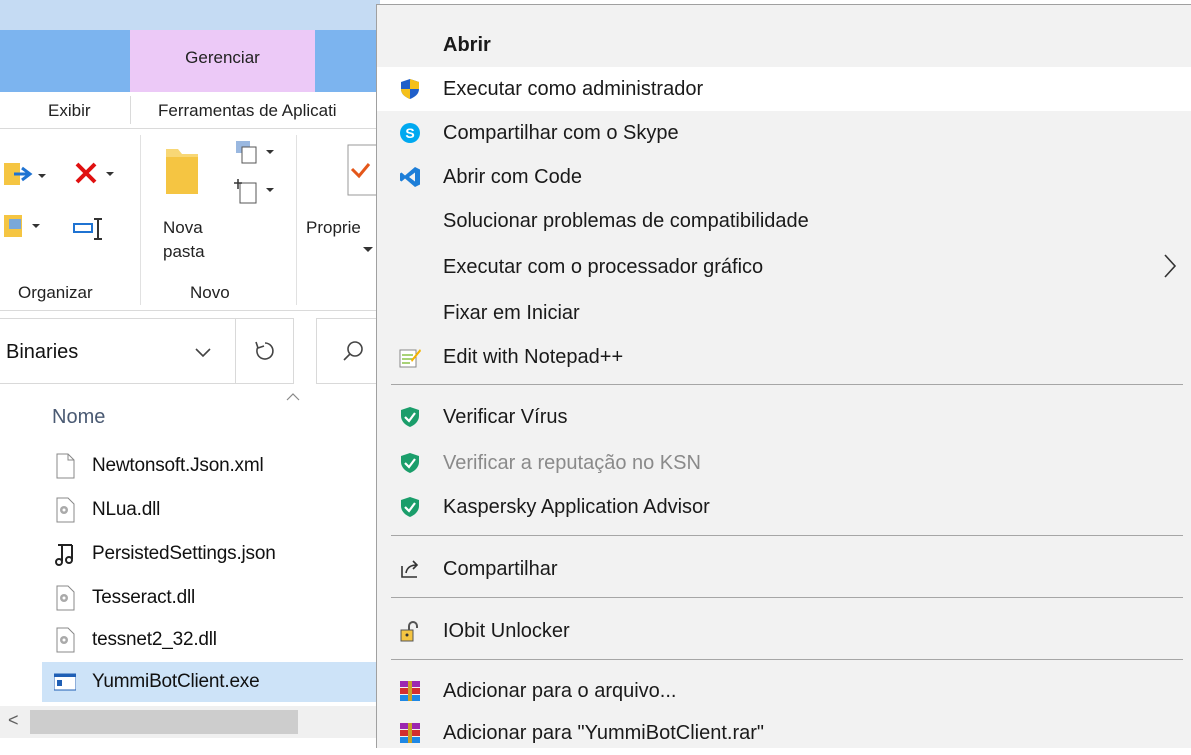 The height and width of the screenshot is (755, 1191). What do you see at coordinates (506, 631) in the screenshot?
I see `menu-item-label: IObit Unlocker` at bounding box center [506, 631].